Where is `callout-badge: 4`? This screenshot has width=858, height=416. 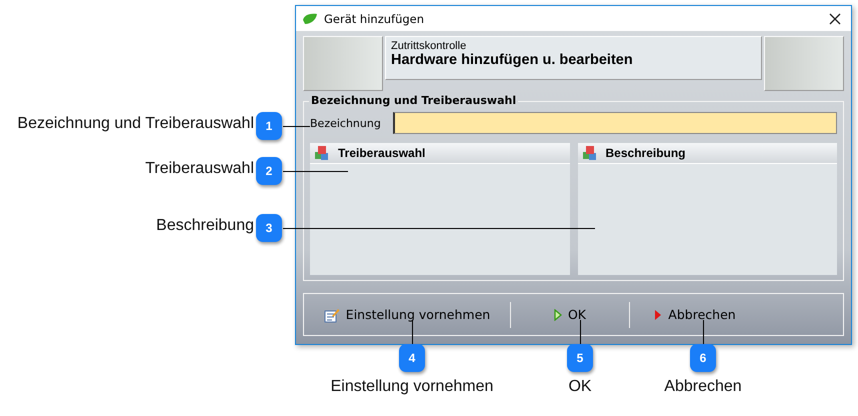
callout-badge: 4 is located at coordinates (412, 358).